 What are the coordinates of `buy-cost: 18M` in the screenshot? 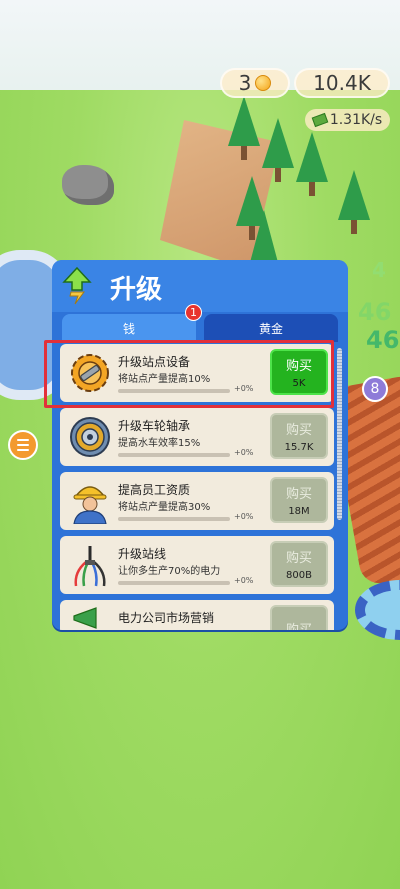 It's located at (299, 511).